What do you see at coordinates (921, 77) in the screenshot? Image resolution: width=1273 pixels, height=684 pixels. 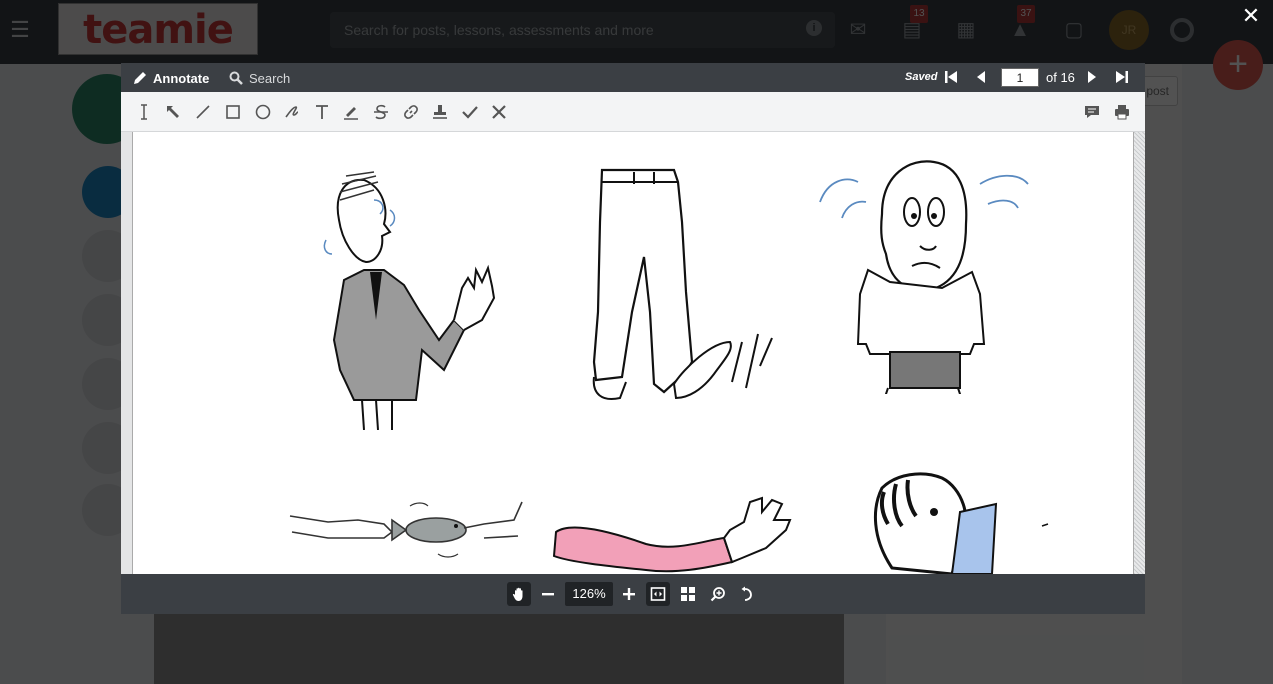 I see `saved-status: Saved` at bounding box center [921, 77].